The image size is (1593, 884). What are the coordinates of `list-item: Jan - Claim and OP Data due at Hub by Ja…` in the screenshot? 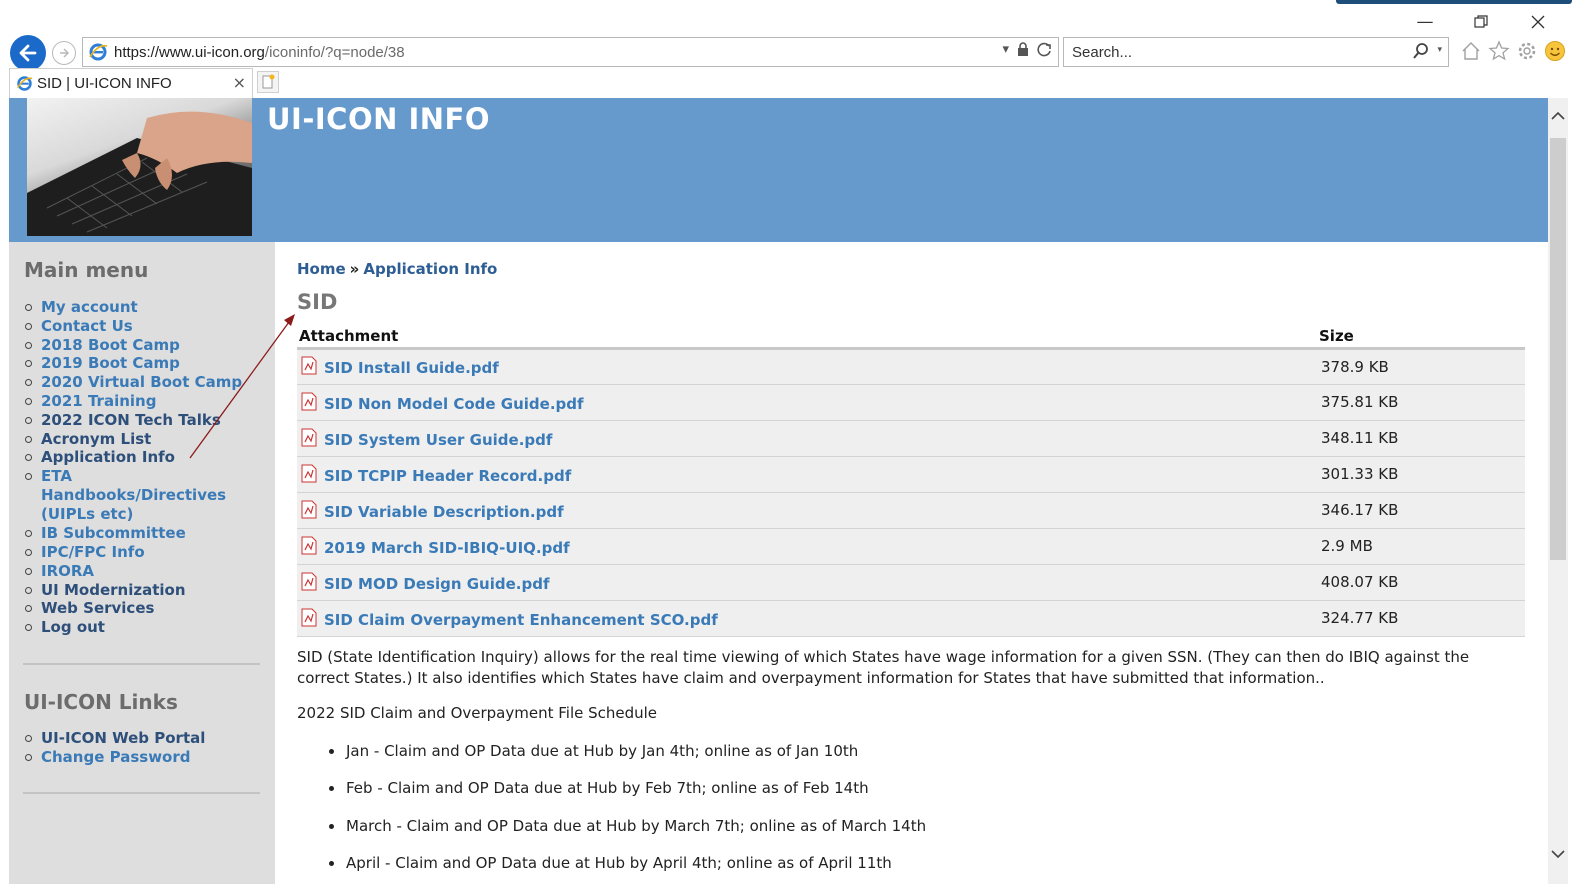 It's located at (627, 760).